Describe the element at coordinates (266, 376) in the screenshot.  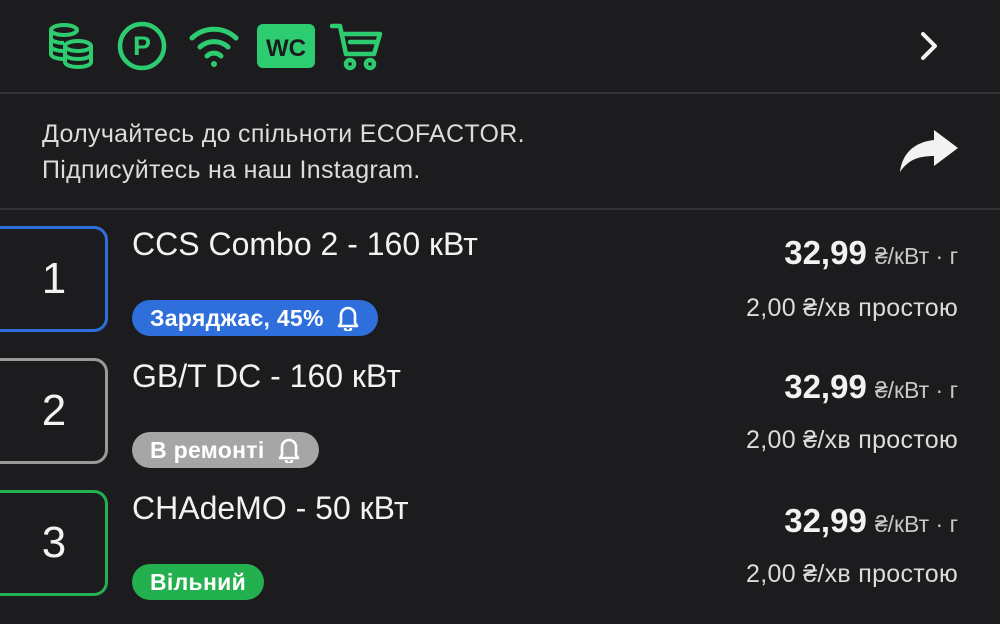
I see `connector-title: GB/T DC - 160 кВт` at that location.